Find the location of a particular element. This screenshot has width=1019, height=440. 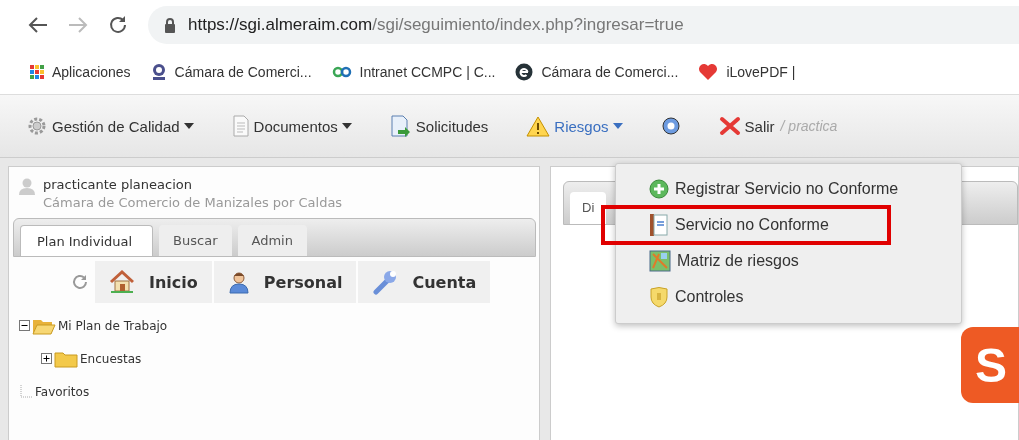

gear-icon is located at coordinates (37, 126).